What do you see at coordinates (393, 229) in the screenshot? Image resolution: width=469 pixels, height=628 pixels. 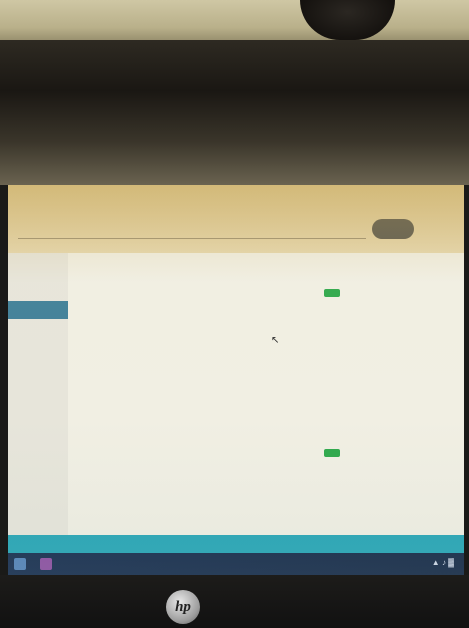 I see `search-button` at bounding box center [393, 229].